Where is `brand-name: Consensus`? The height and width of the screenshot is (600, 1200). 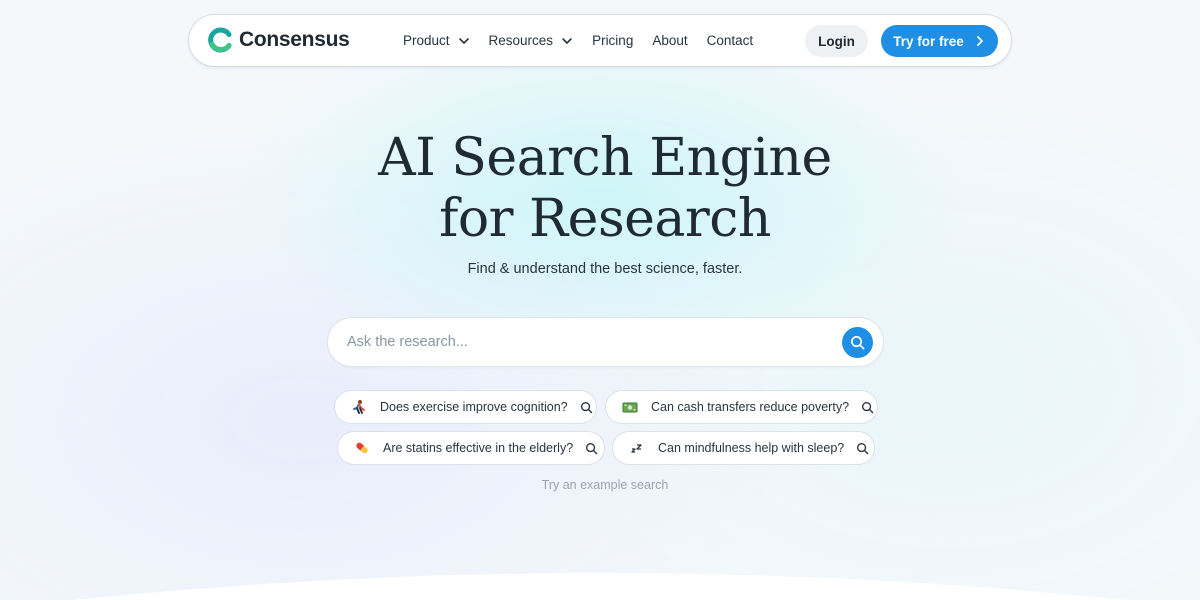
brand-name: Consensus is located at coordinates (294, 39).